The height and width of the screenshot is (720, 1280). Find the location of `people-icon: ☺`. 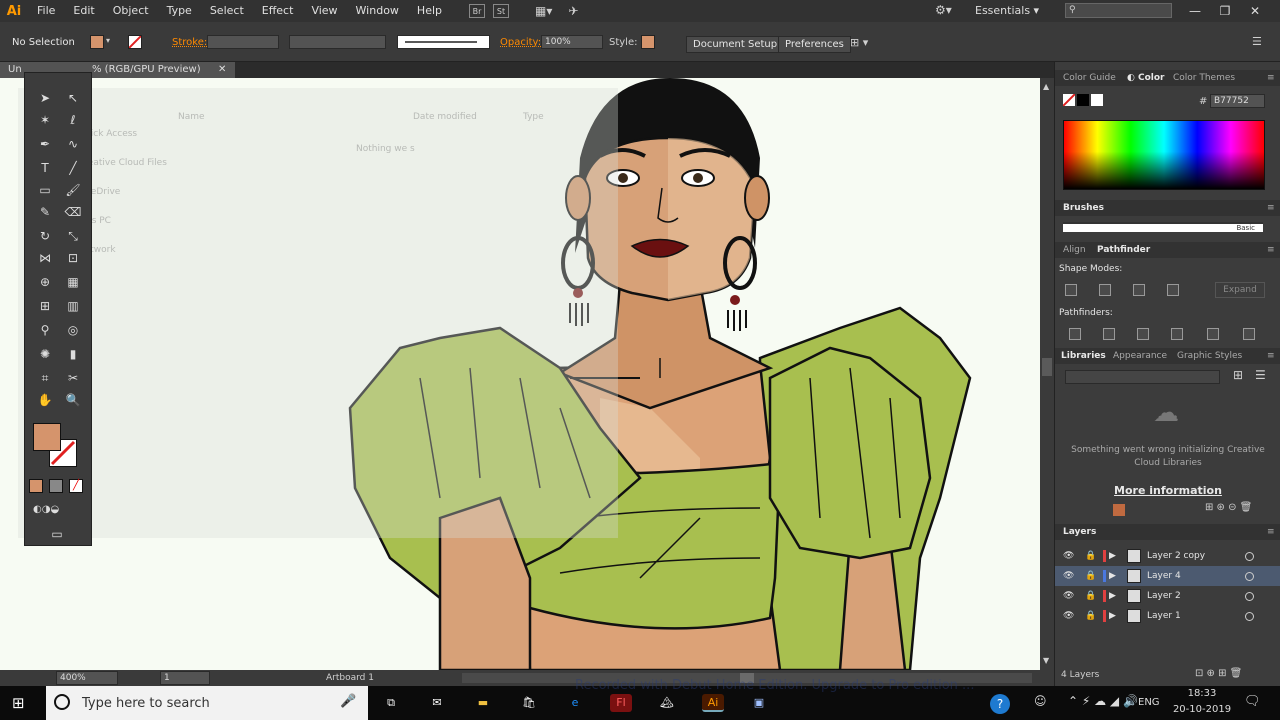

people-icon: ☺ is located at coordinates (1040, 701).